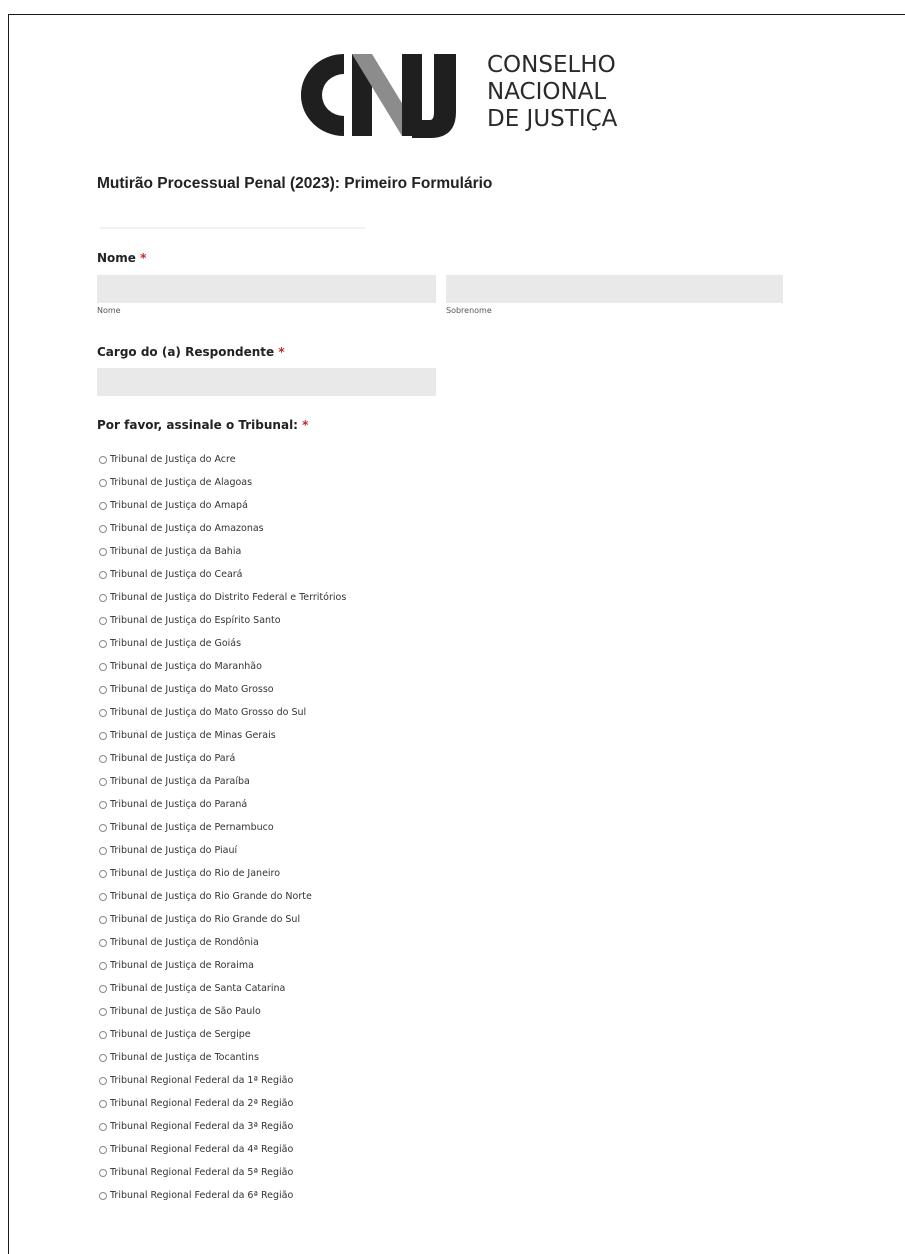  I want to click on court-option-label: Tribunal de Justiça do Paraná, so click(179, 804).